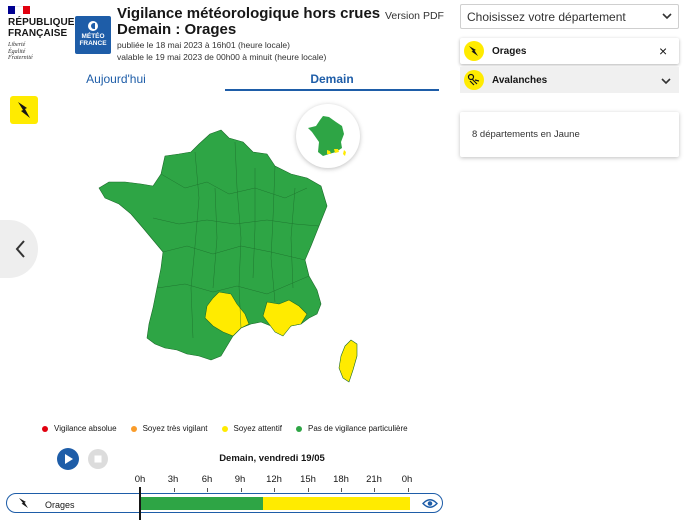 The height and width of the screenshot is (520, 684). What do you see at coordinates (41, 22) in the screenshot?
I see `rf-name-line-1: RÉPUBLIQUE` at bounding box center [41, 22].